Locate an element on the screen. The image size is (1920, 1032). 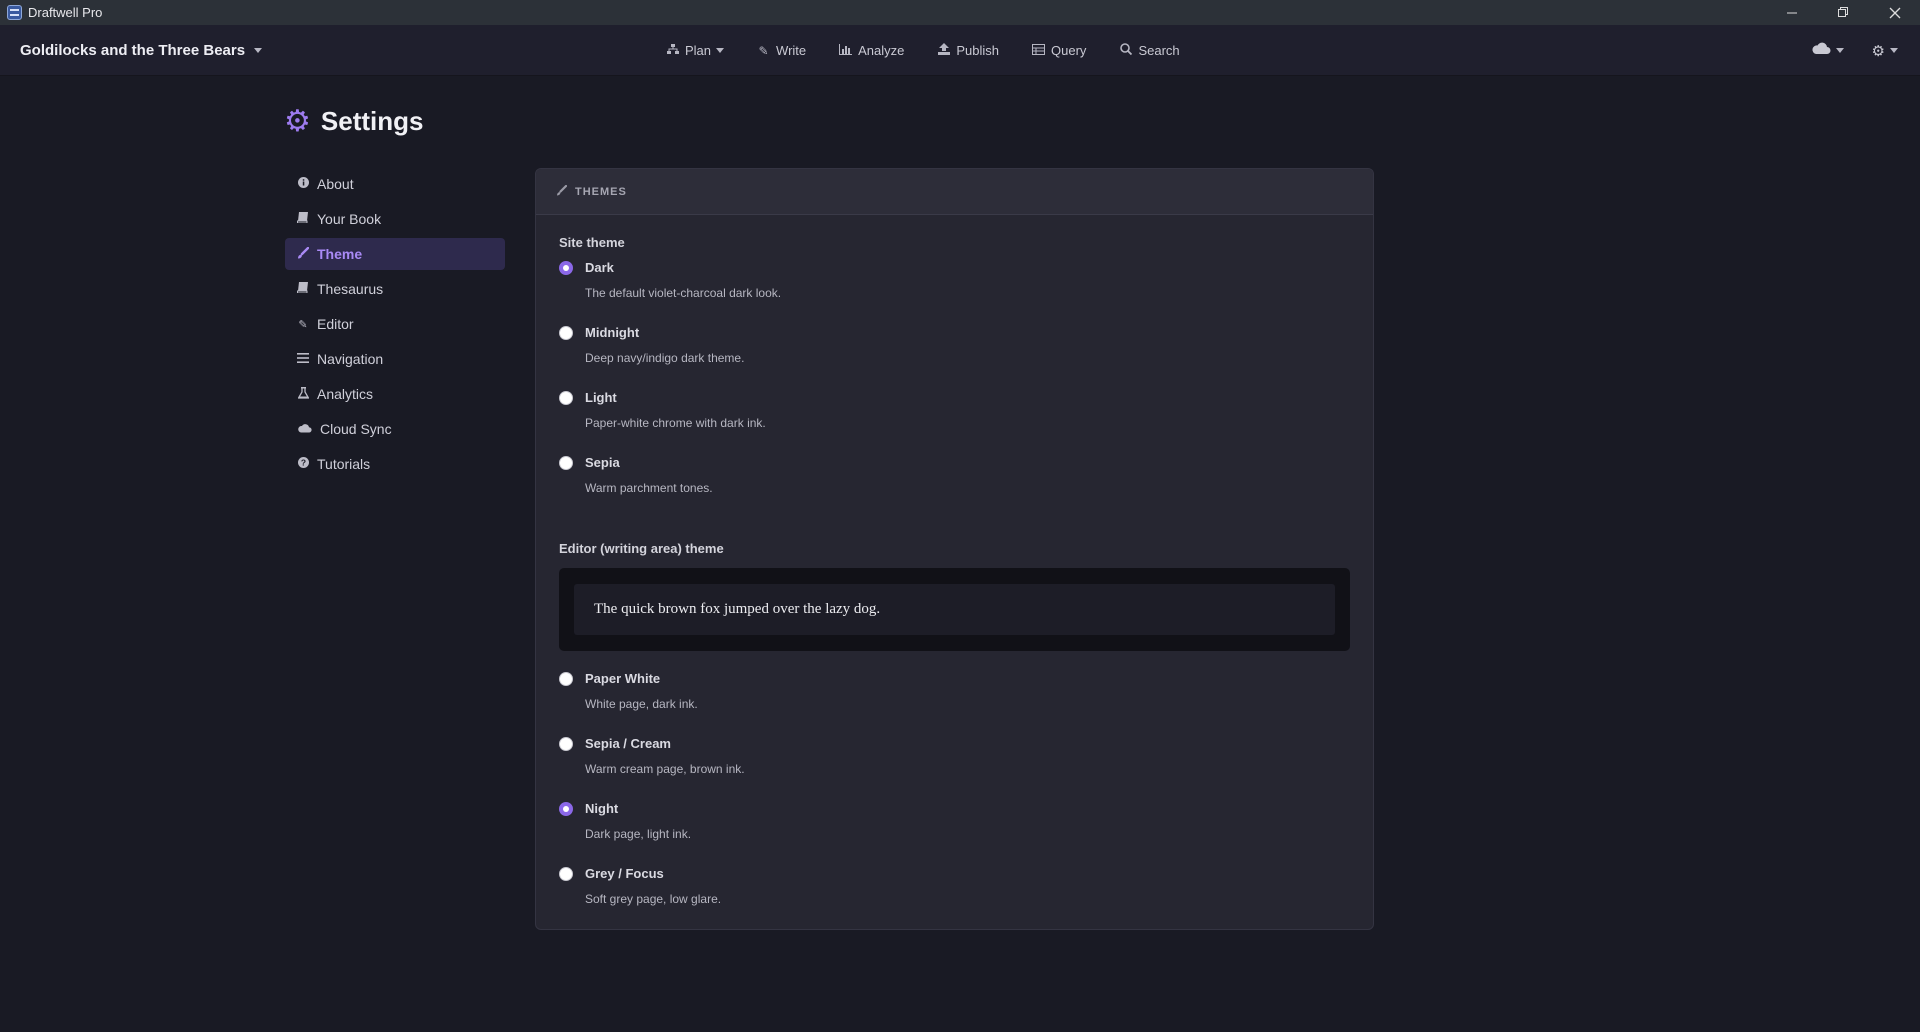
sitemap-icon is located at coordinates (672, 50).